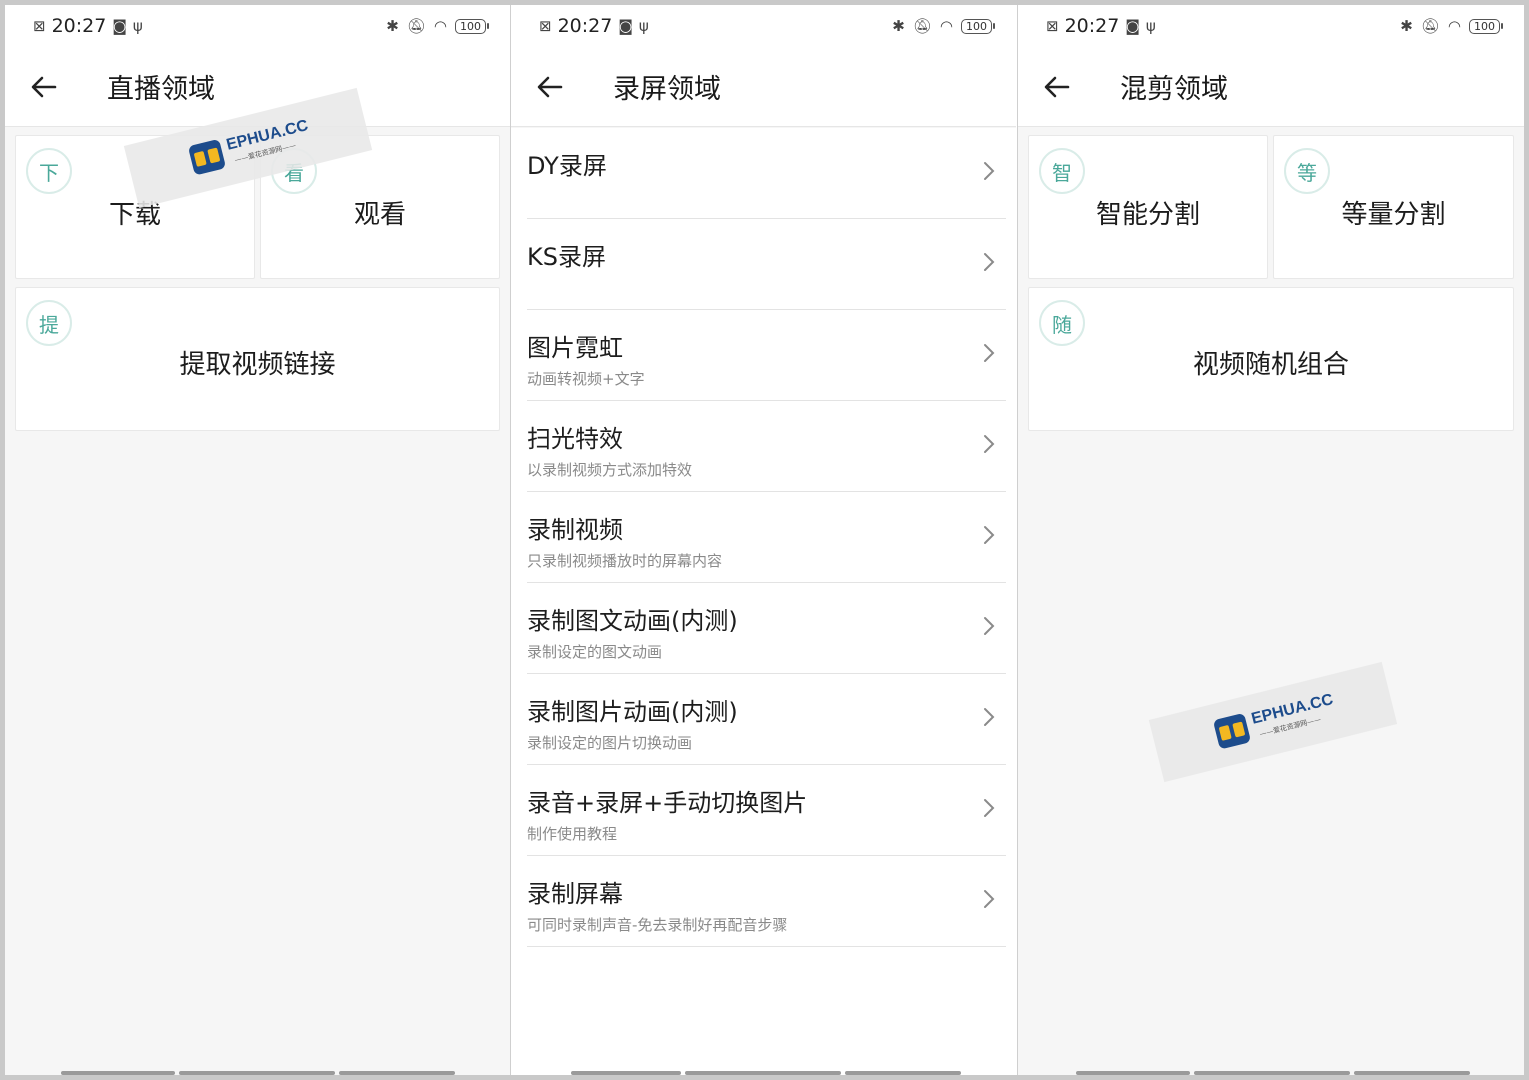  What do you see at coordinates (572, 834) in the screenshot?
I see `list-item-subtitle: 制作使用教程` at bounding box center [572, 834].